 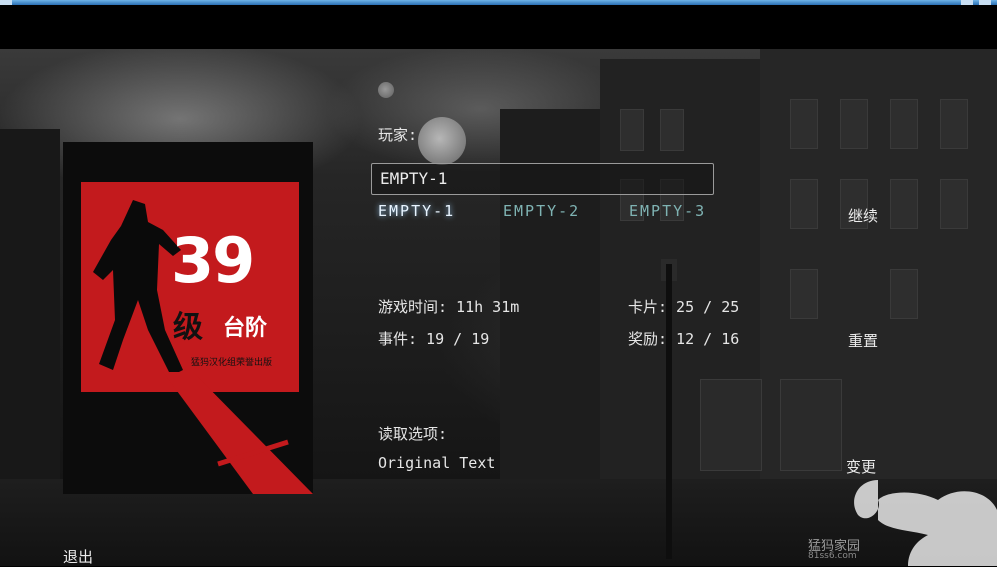 I want to click on minimize-icon, so click(x=967, y=2).